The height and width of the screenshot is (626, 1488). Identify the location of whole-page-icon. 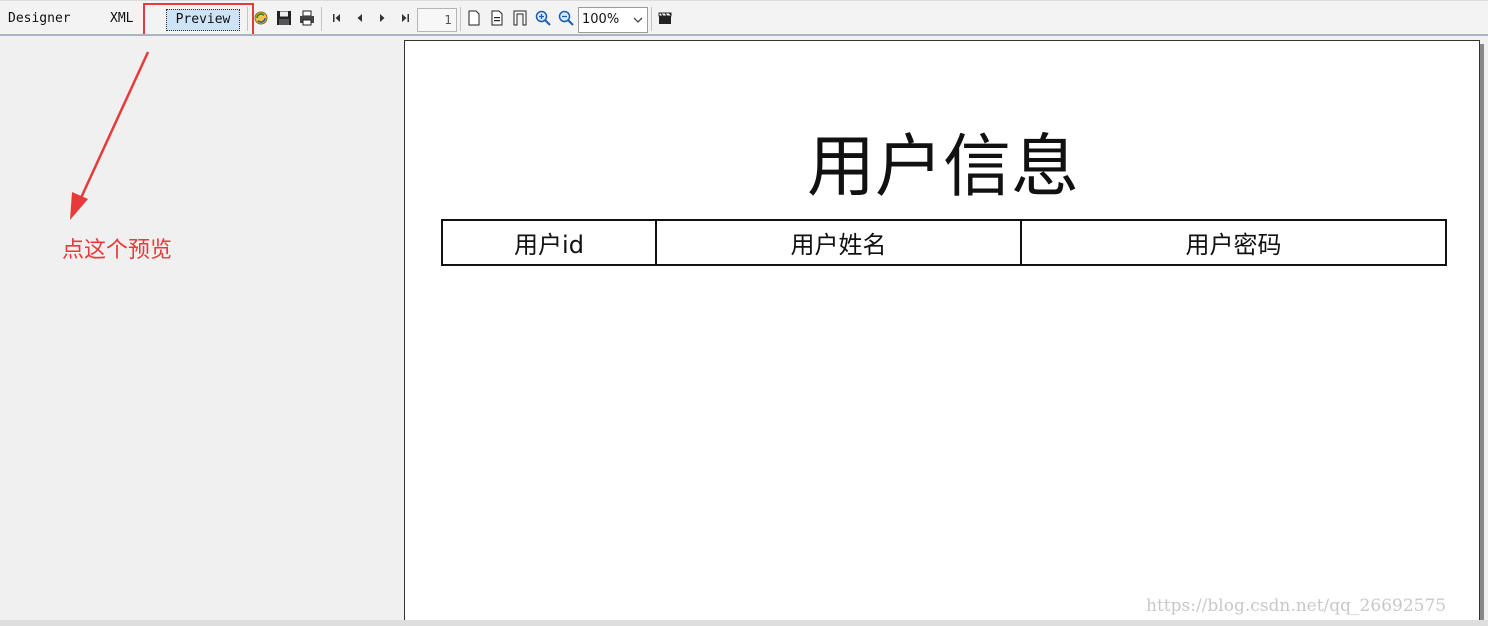
(520, 18).